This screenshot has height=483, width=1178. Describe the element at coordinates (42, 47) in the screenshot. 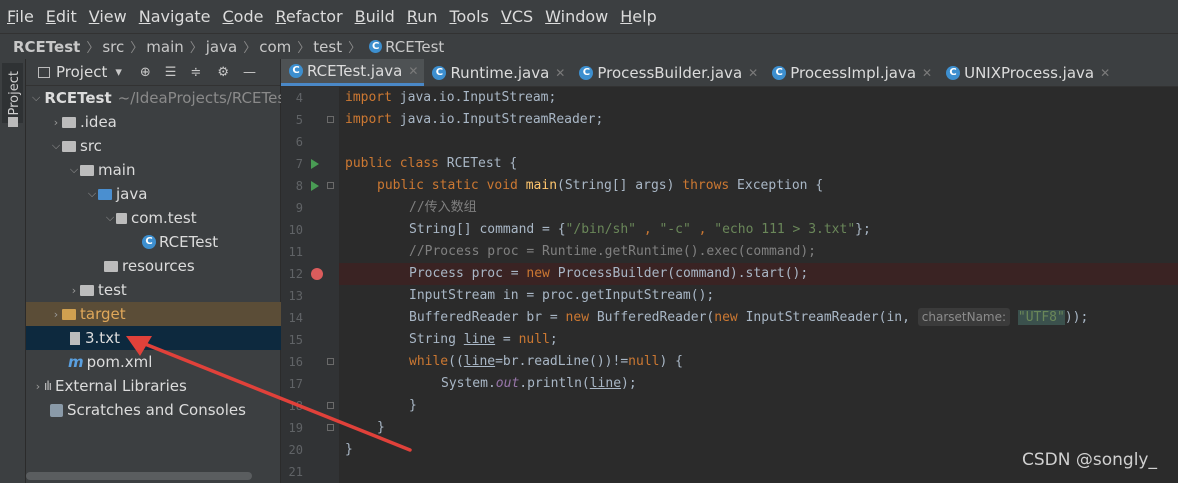

I see `breadcrumb-project: RCETest` at that location.